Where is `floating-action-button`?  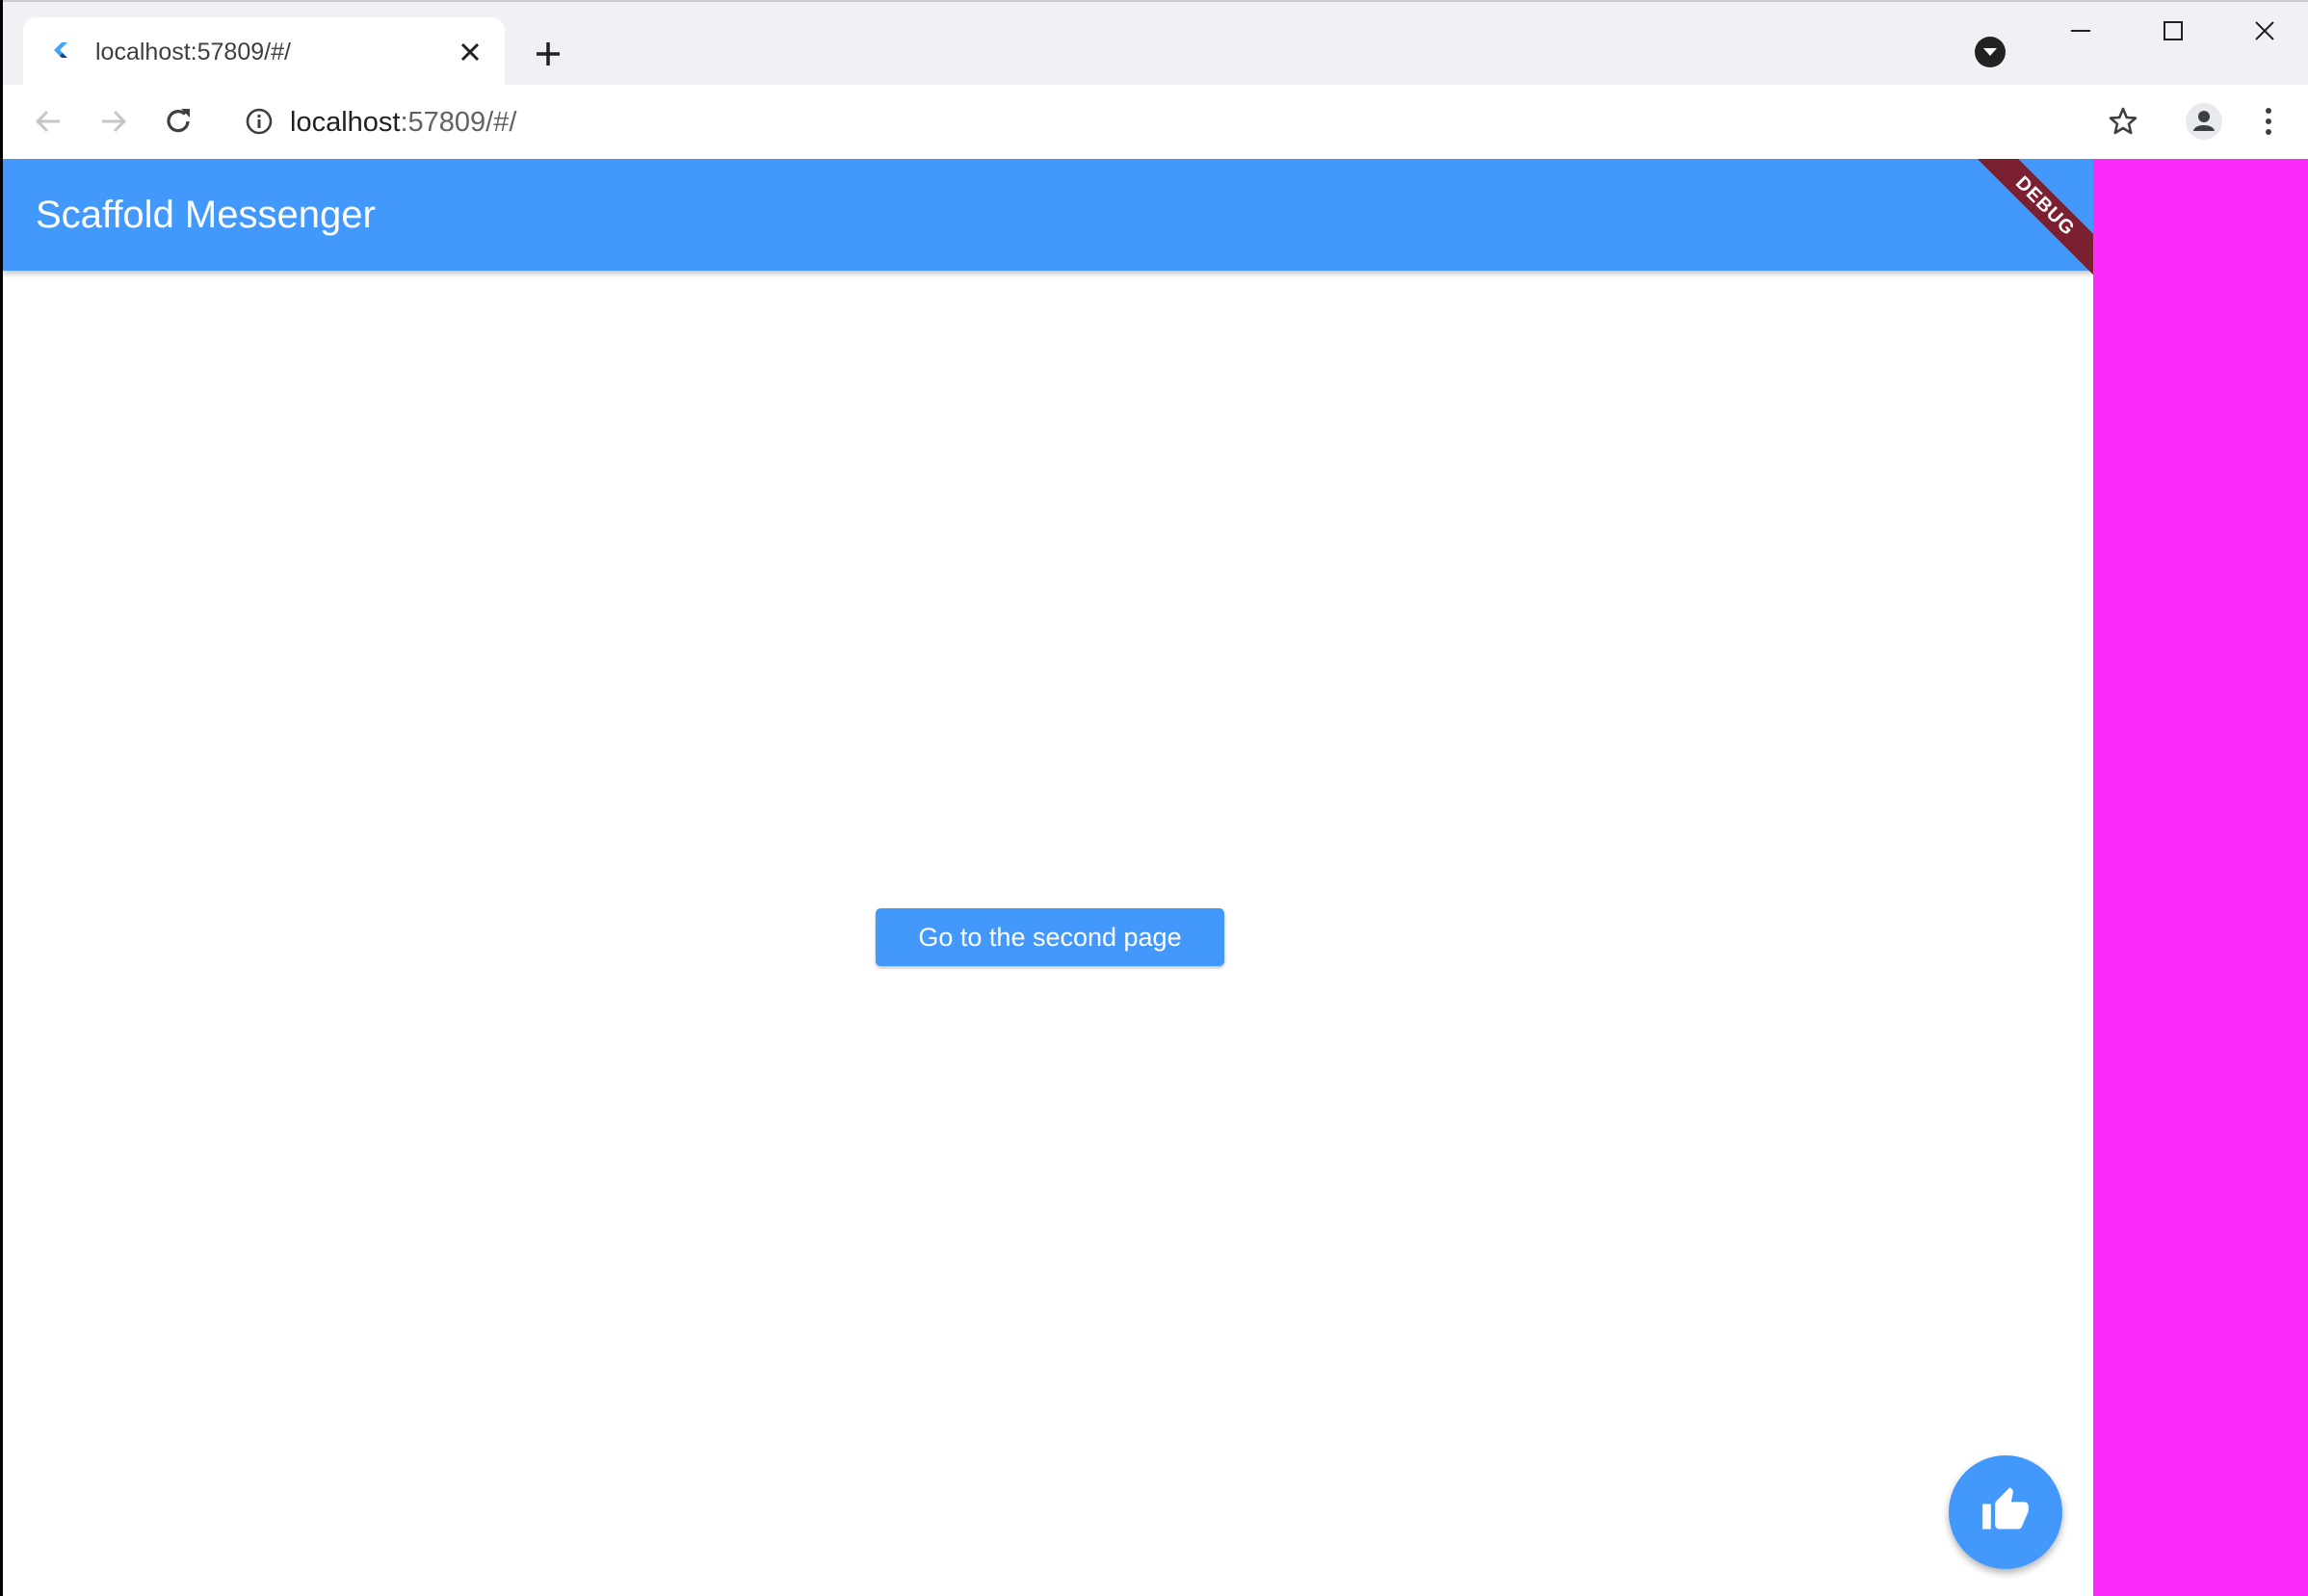 floating-action-button is located at coordinates (2005, 1512).